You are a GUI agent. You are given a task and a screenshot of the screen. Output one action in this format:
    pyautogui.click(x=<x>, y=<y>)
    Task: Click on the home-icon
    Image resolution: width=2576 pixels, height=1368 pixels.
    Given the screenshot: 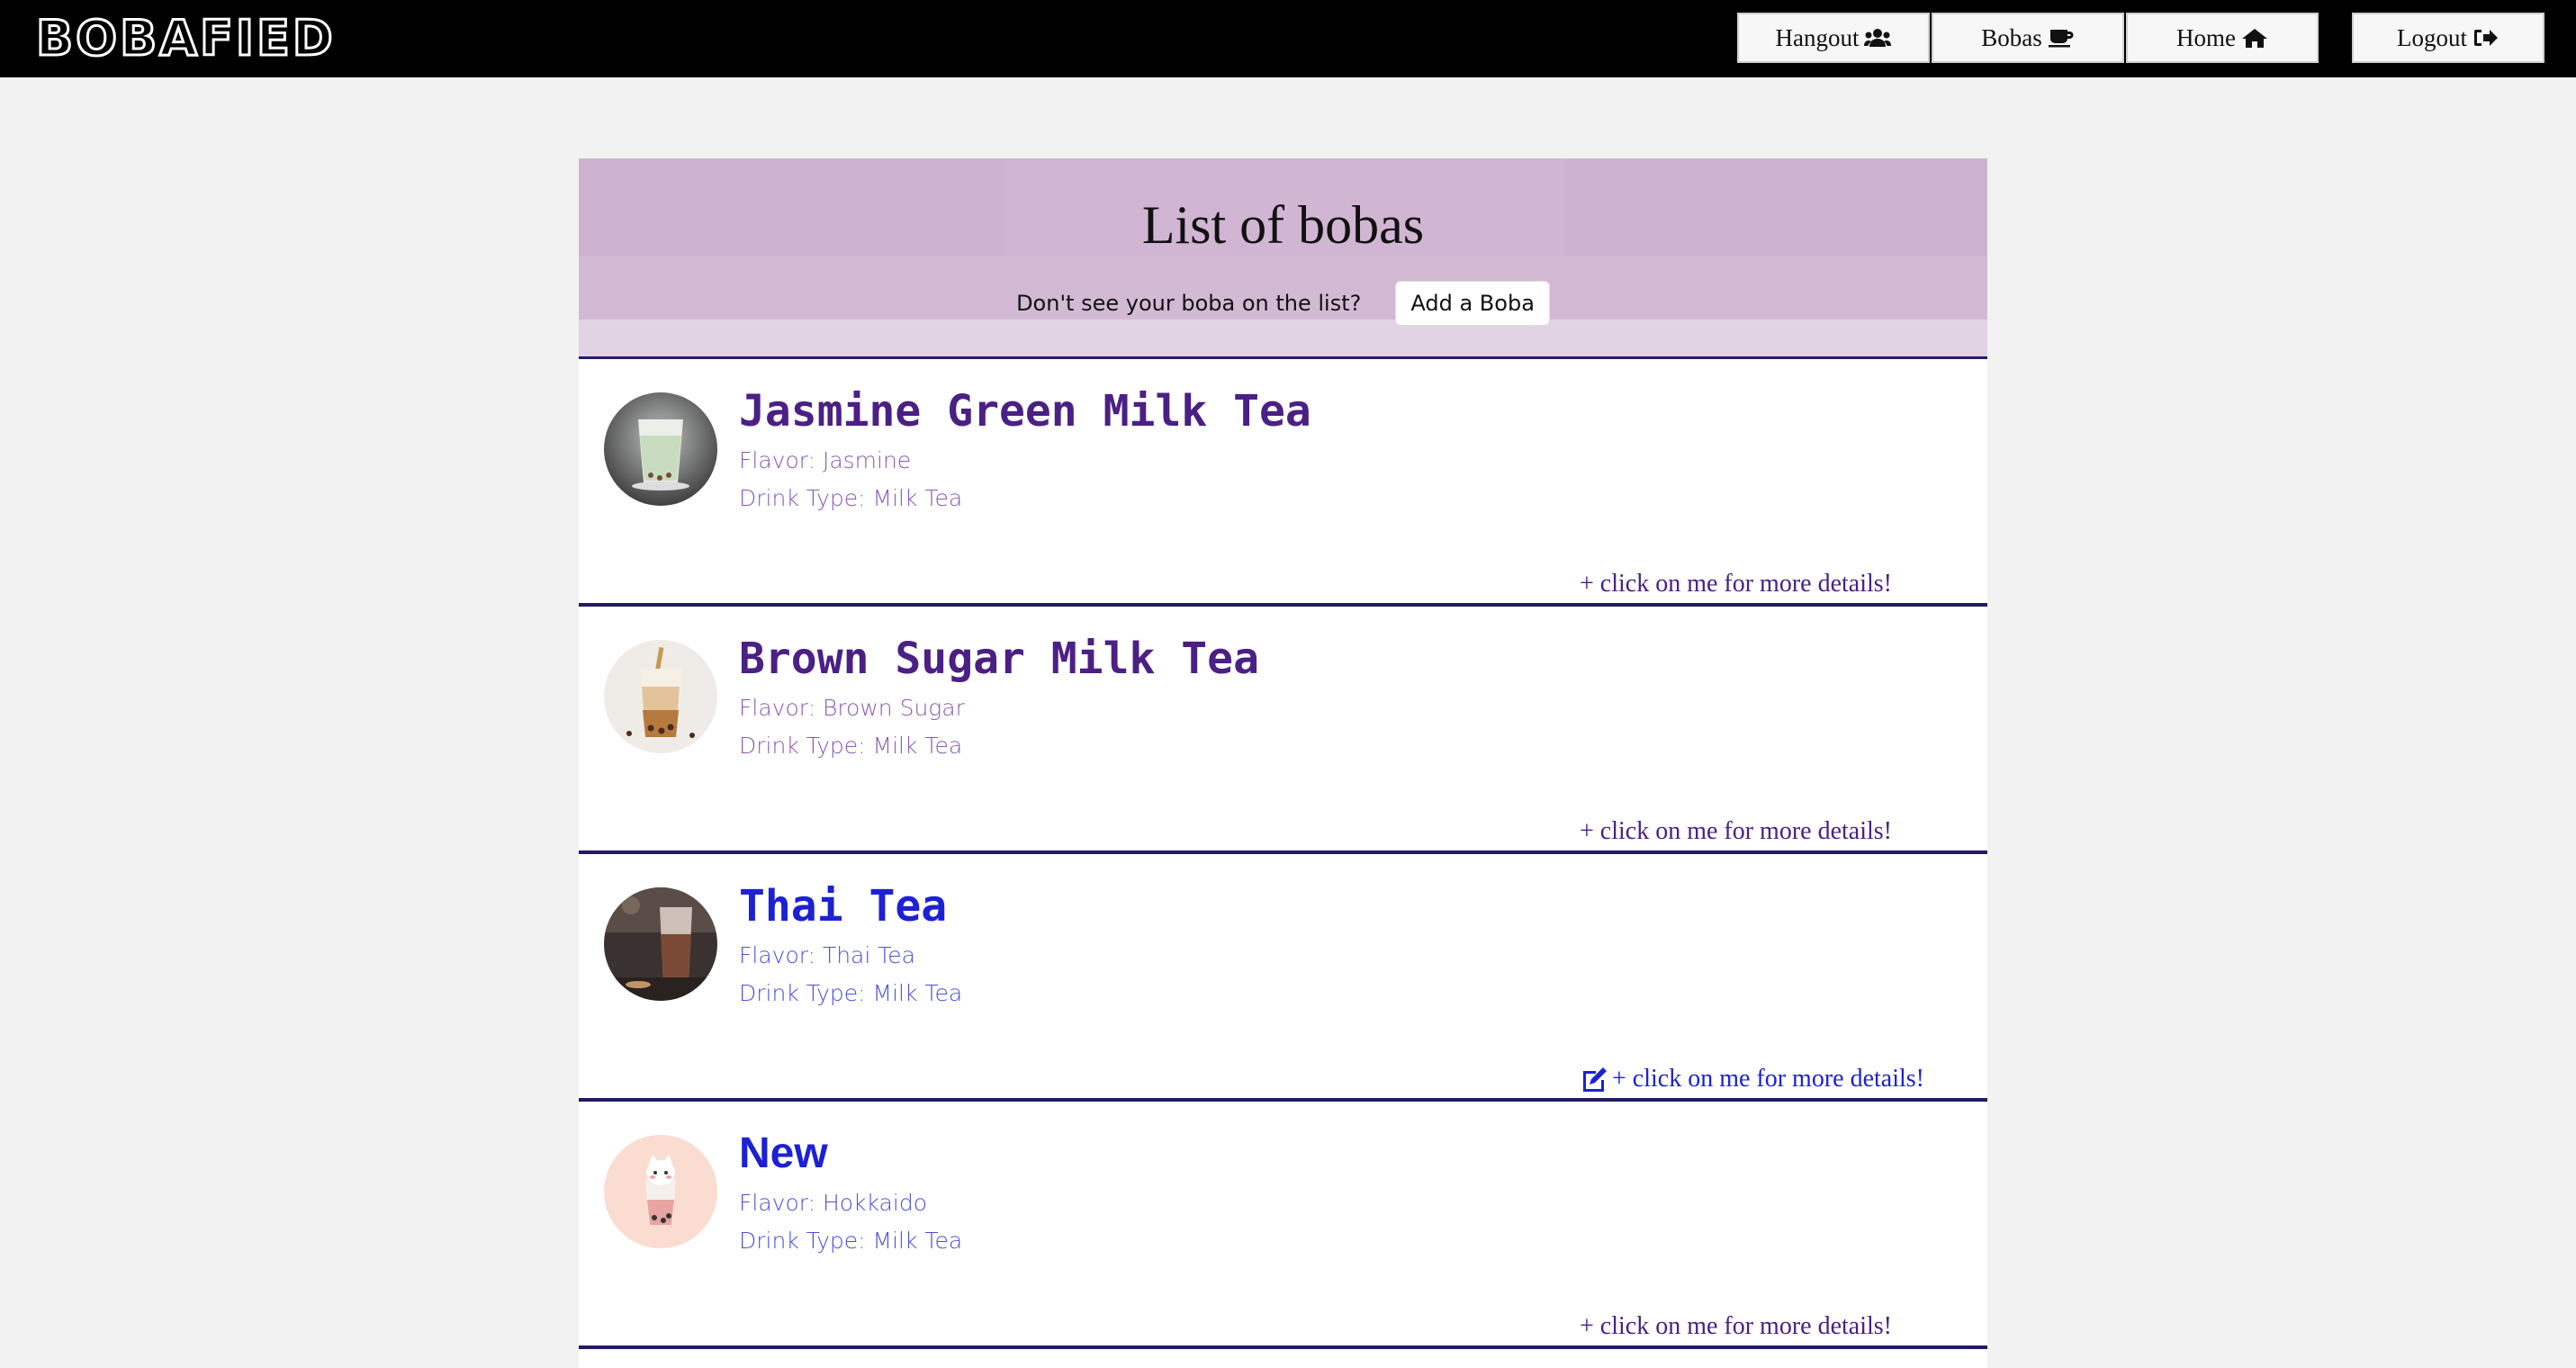 What is the action you would take?
    pyautogui.click(x=2254, y=38)
    